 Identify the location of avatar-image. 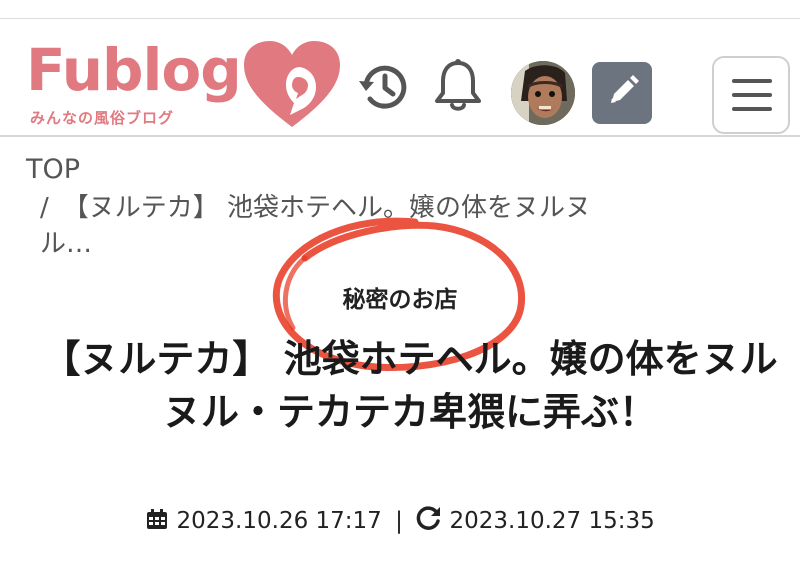
(543, 93).